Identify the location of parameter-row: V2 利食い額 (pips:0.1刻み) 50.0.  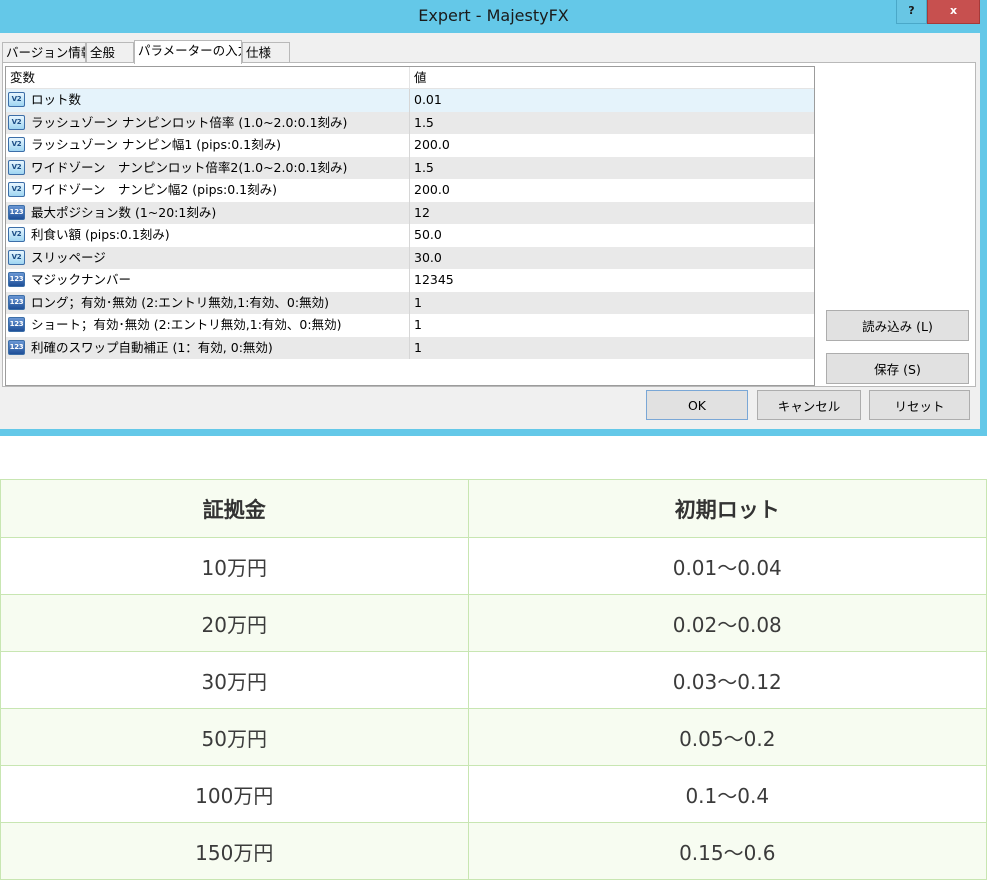
(410, 235).